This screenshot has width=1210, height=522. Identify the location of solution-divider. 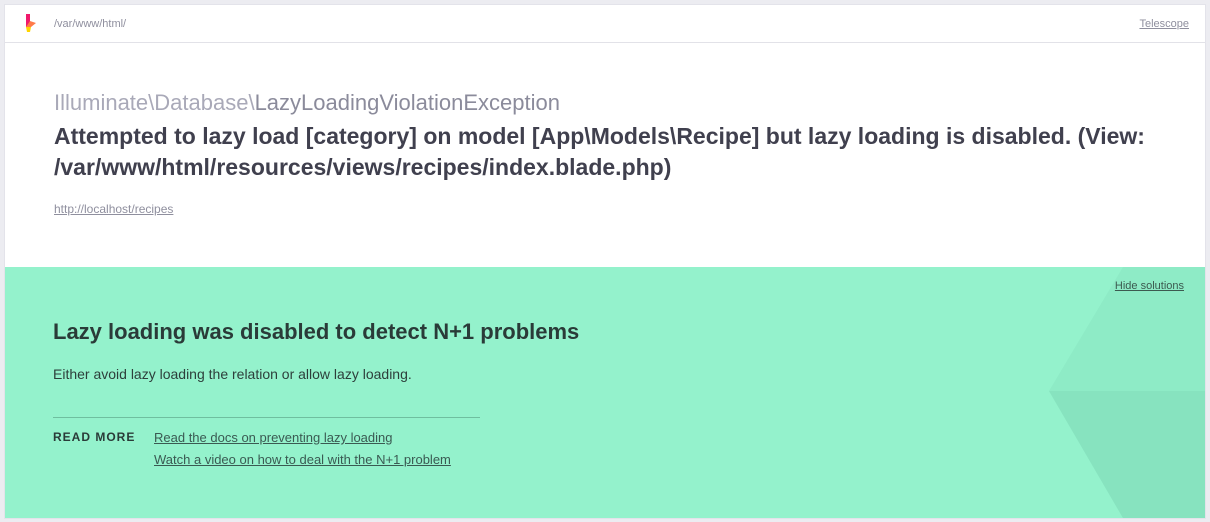
(266, 417).